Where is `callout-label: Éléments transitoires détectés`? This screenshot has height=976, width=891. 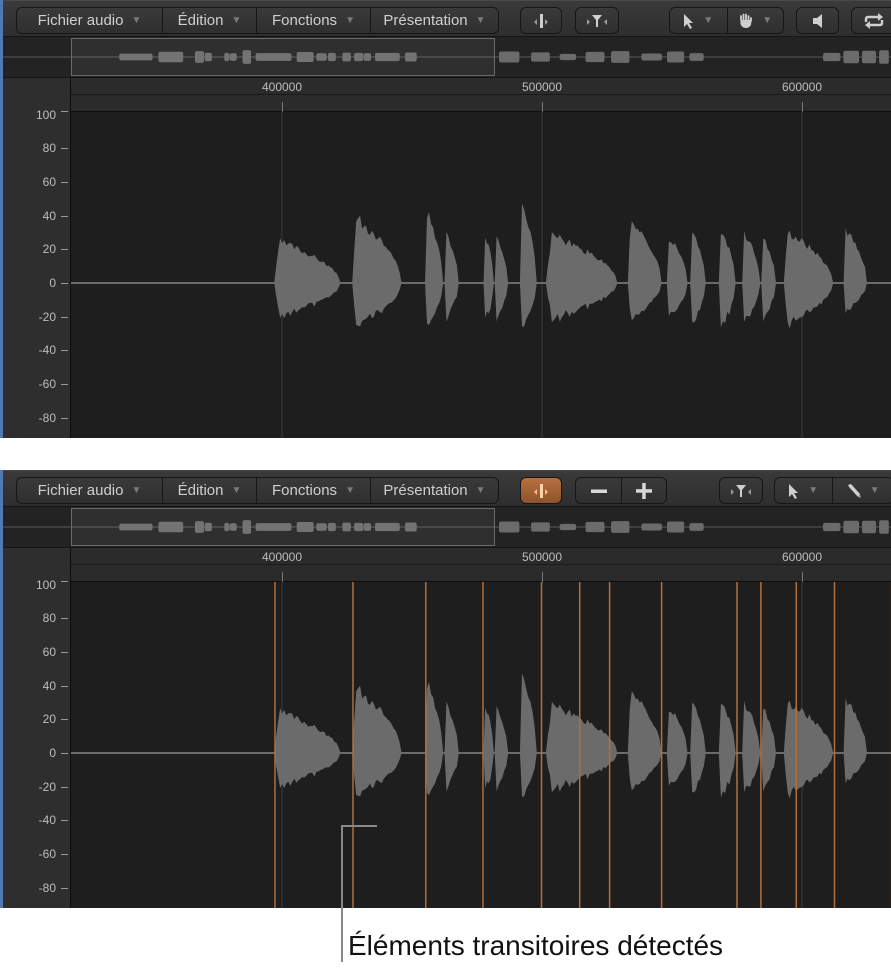
callout-label: Éléments transitoires détectés is located at coordinates (536, 945).